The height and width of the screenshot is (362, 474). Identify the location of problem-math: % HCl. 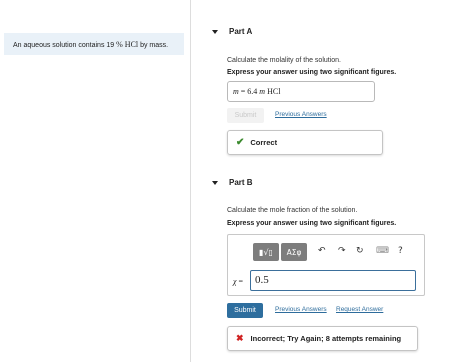
(127, 44).